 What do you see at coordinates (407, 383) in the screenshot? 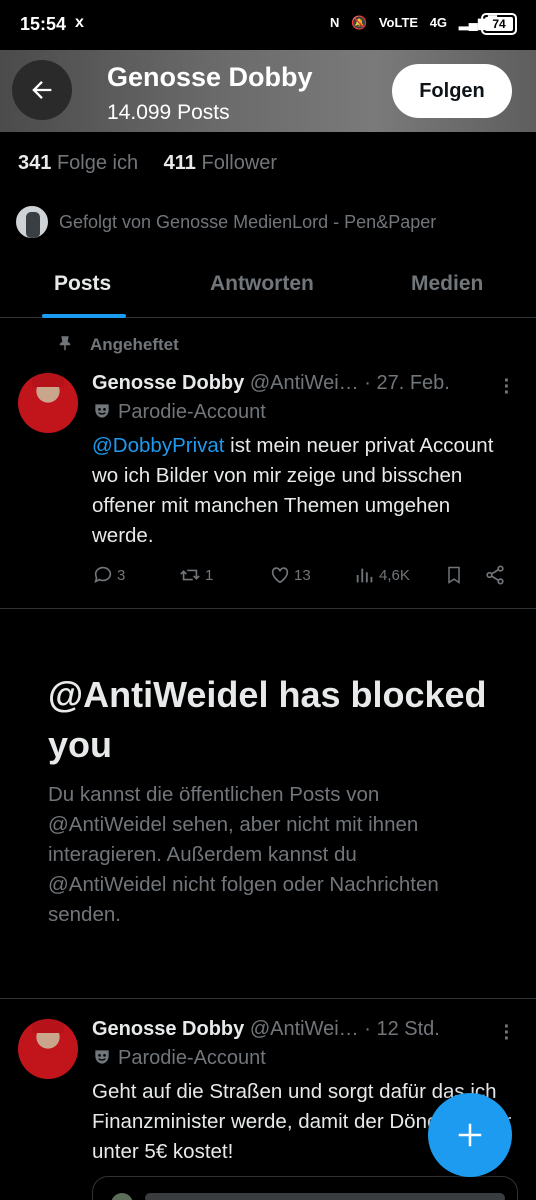
I see `tweet-time: · 27. Feb.` at bounding box center [407, 383].